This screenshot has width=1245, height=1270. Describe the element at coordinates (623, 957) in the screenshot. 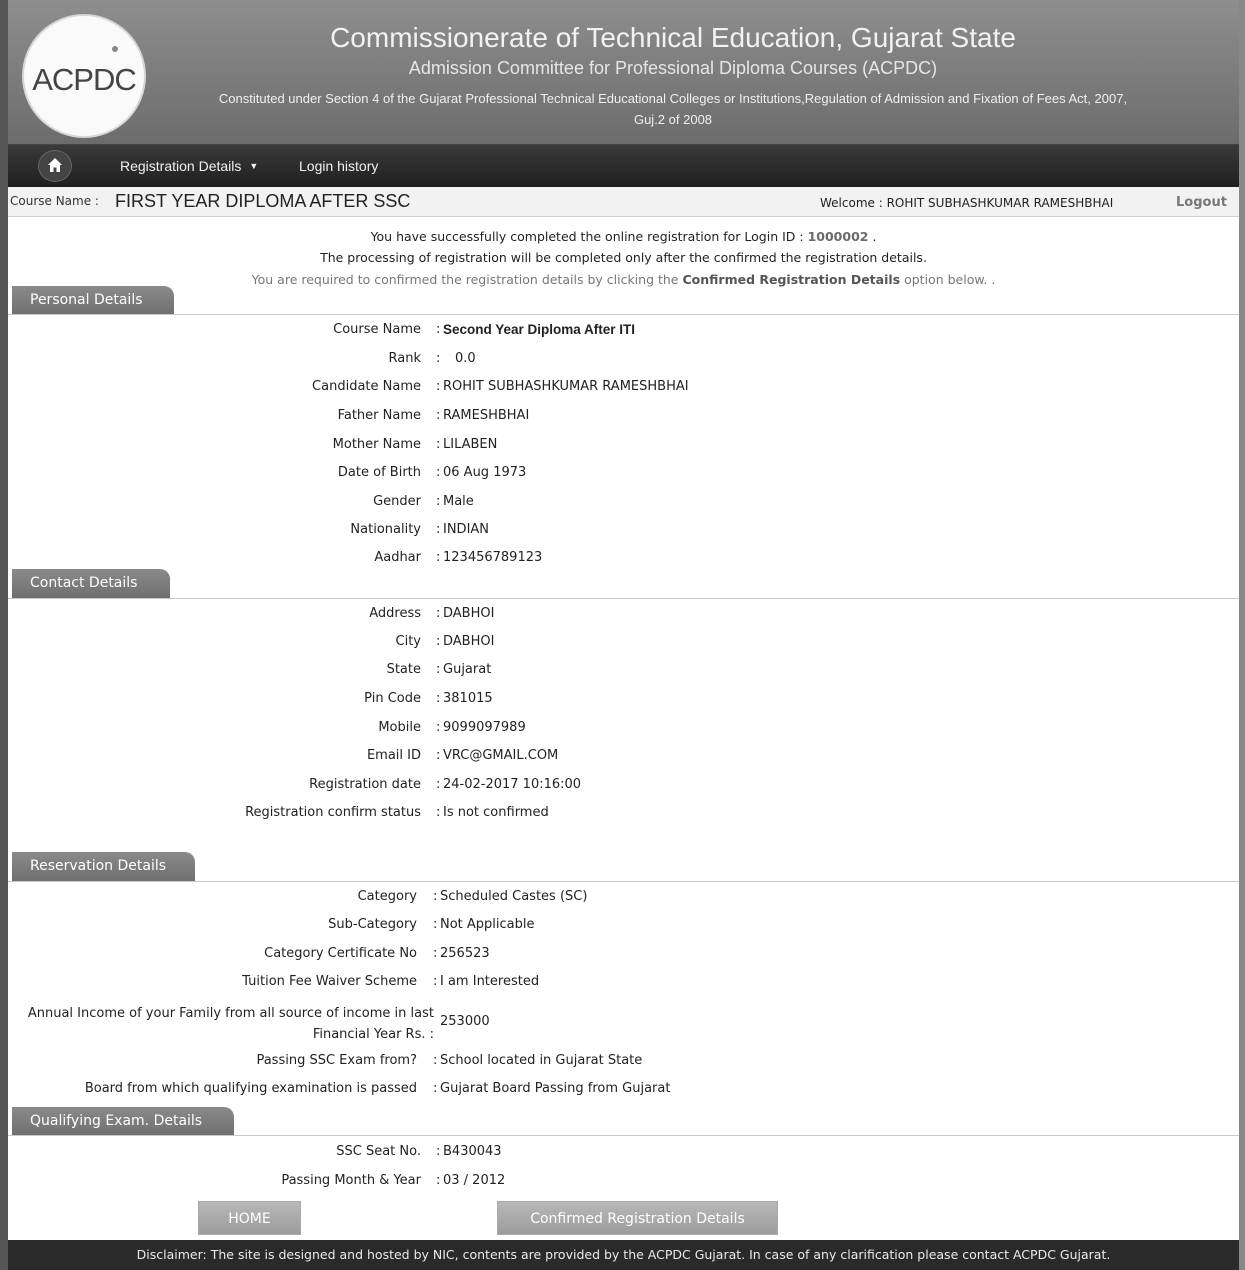

I see `detail-row: Category Certificate No:256523` at that location.